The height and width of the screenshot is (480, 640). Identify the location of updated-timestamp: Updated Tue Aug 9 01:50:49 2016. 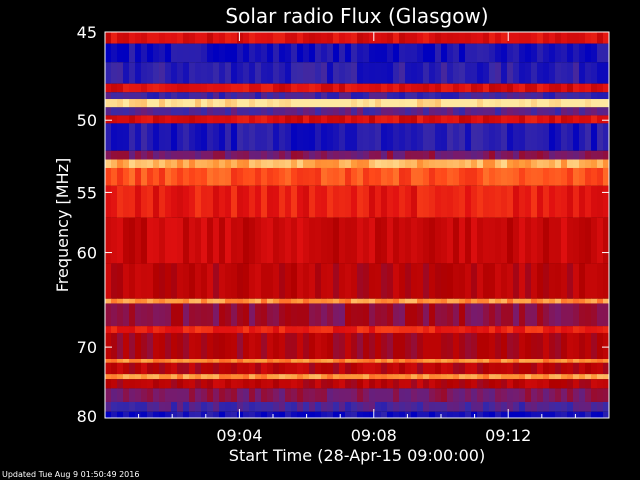
(70, 474).